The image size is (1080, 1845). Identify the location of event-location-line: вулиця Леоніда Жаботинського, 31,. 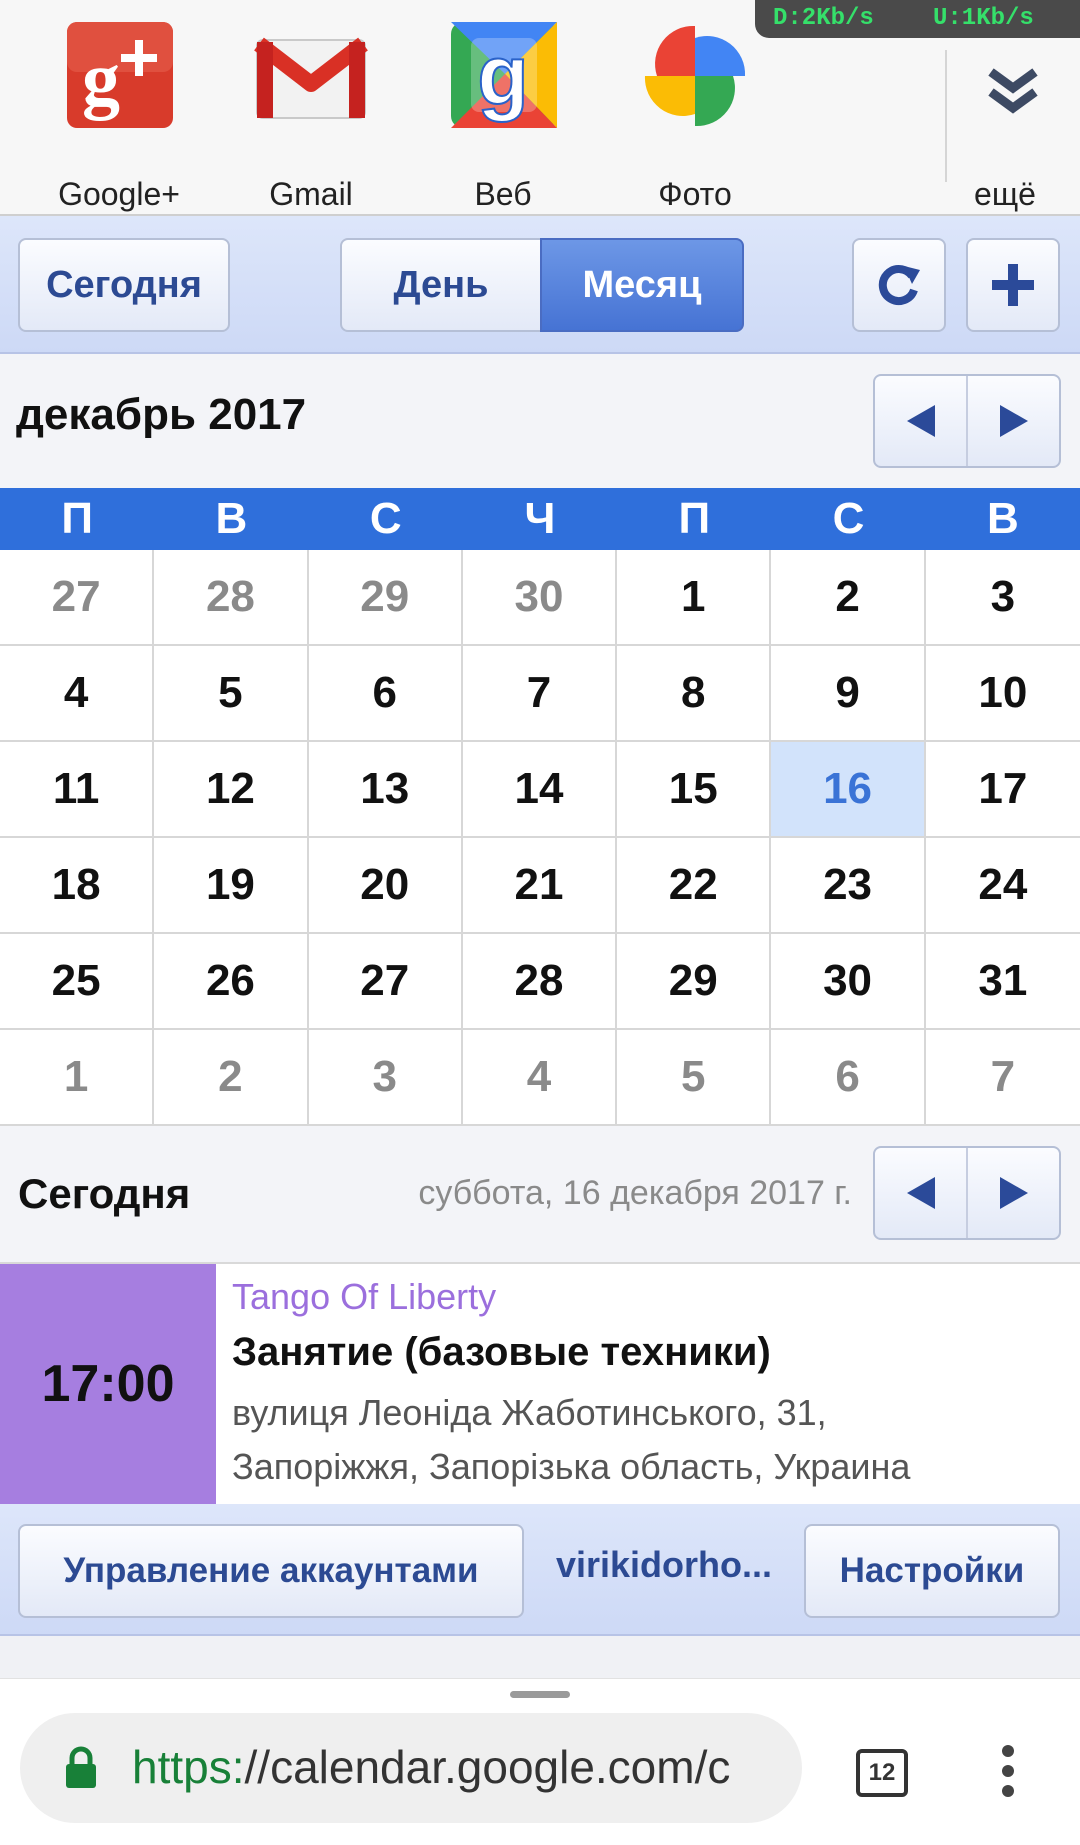
(529, 1412).